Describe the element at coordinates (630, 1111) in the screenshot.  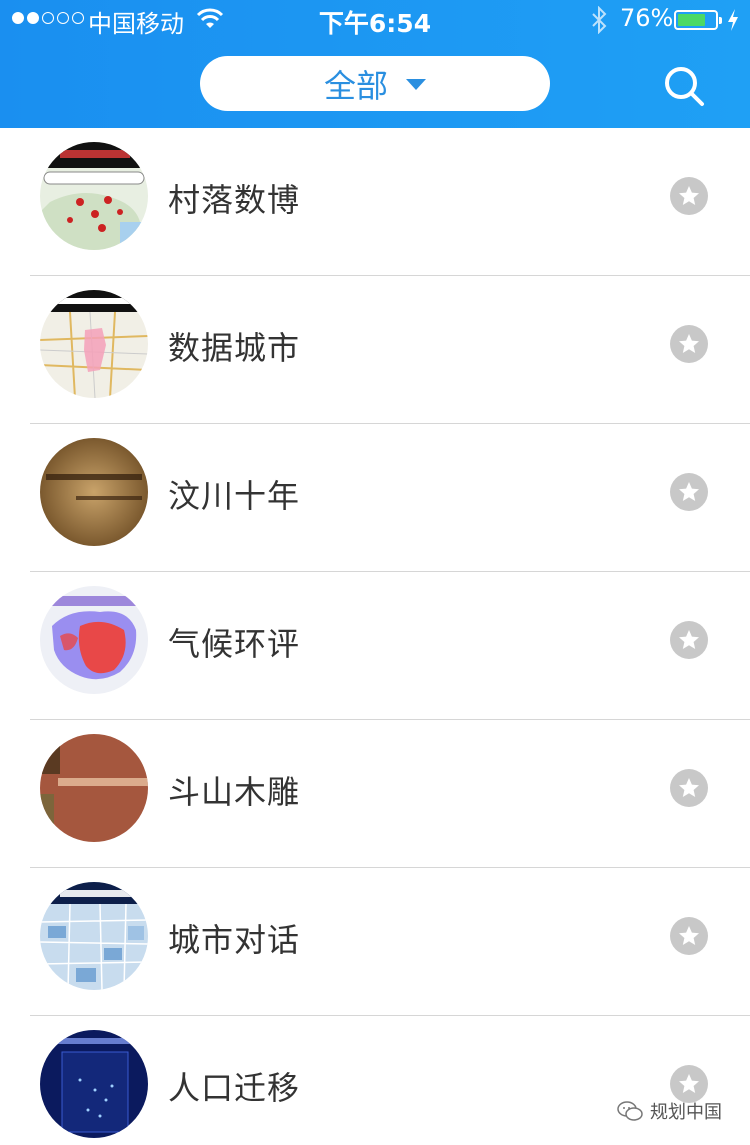
I see `wechat-icon` at that location.